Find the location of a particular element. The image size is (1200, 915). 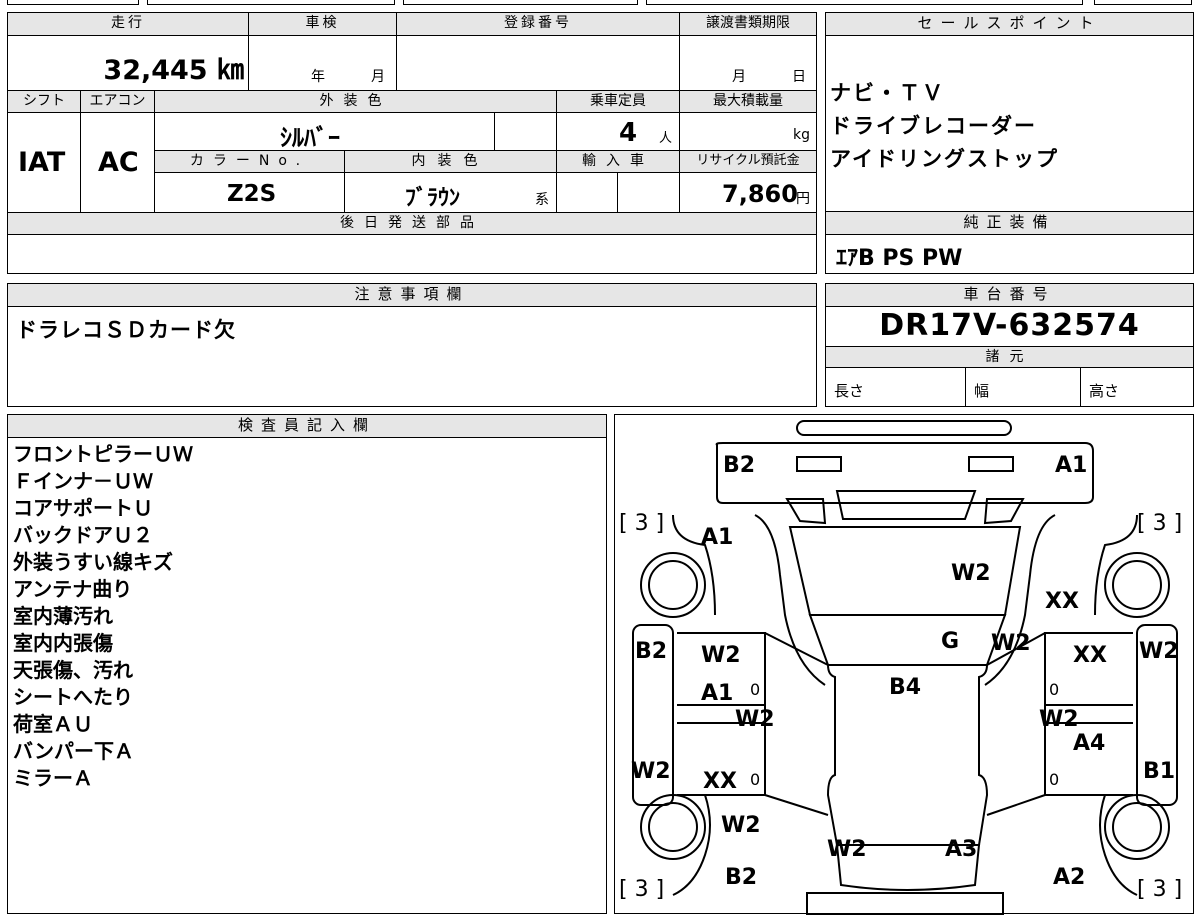

capacity-value: 4 is located at coordinates (628, 133).